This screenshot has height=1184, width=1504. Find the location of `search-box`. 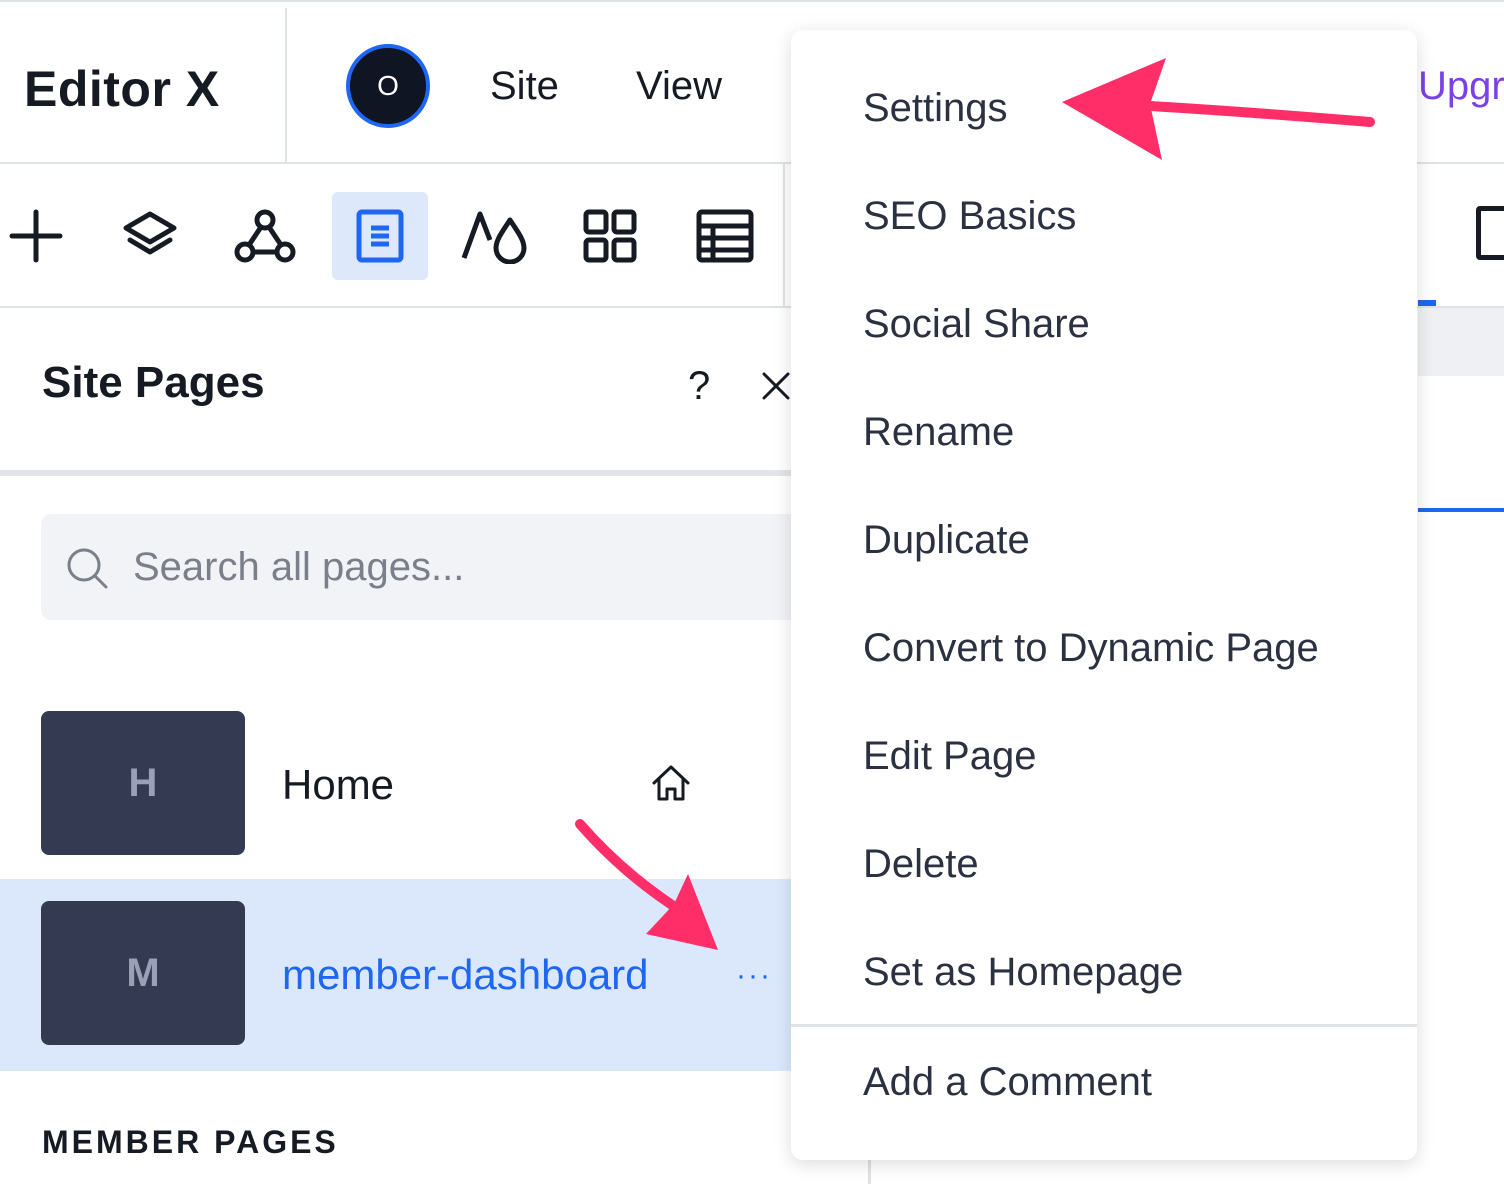

search-box is located at coordinates (421, 567).